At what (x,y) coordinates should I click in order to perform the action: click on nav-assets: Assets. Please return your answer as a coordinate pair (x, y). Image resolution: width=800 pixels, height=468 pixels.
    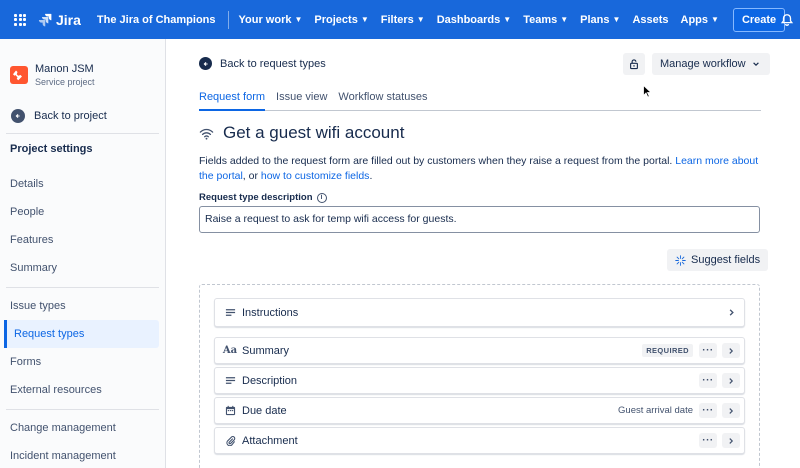
    Looking at the image, I should click on (650, 20).